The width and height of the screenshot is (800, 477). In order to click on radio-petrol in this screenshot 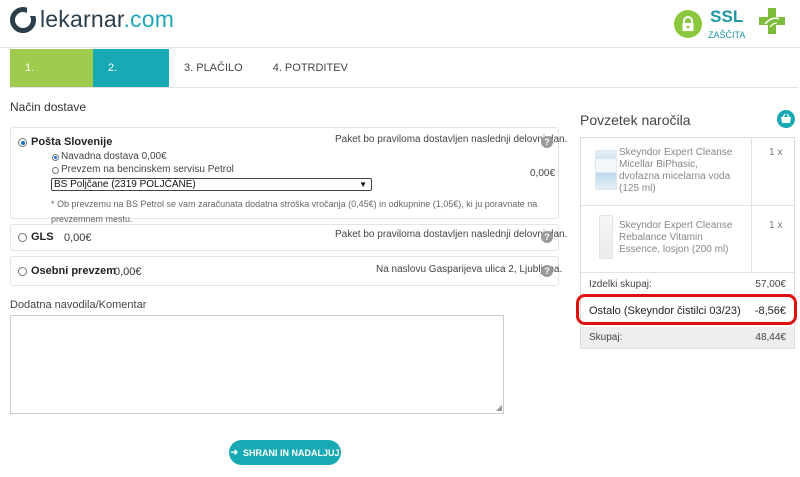, I will do `click(55, 170)`.